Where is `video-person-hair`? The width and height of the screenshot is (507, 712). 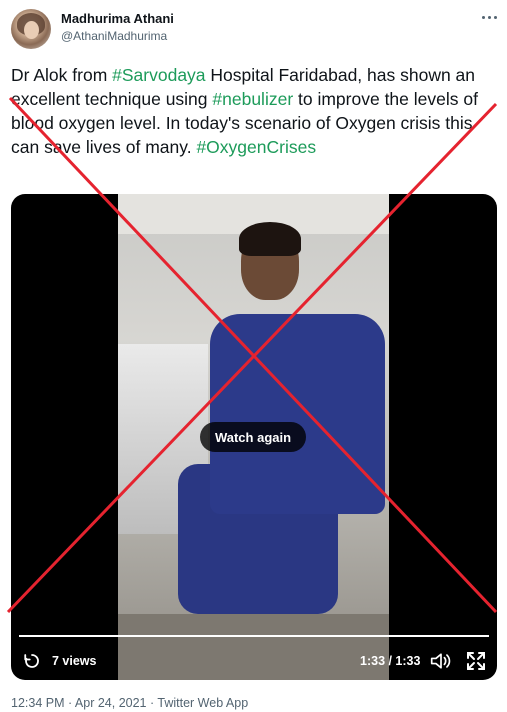
video-person-hair is located at coordinates (270, 239).